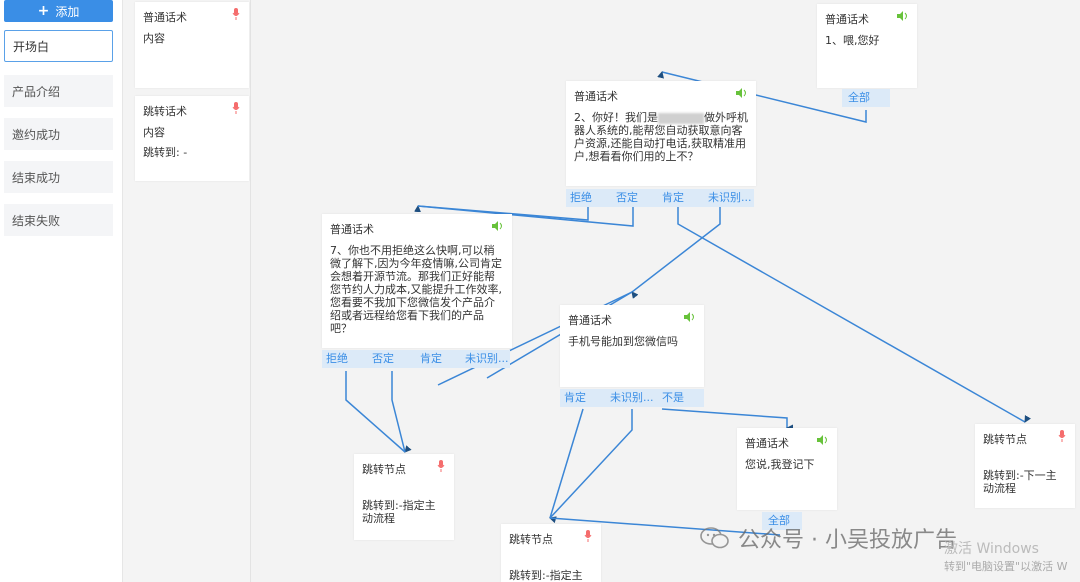 The image size is (1080, 582). Describe the element at coordinates (165, 152) in the screenshot. I see `card-jump-target: 跳转到: -` at that location.